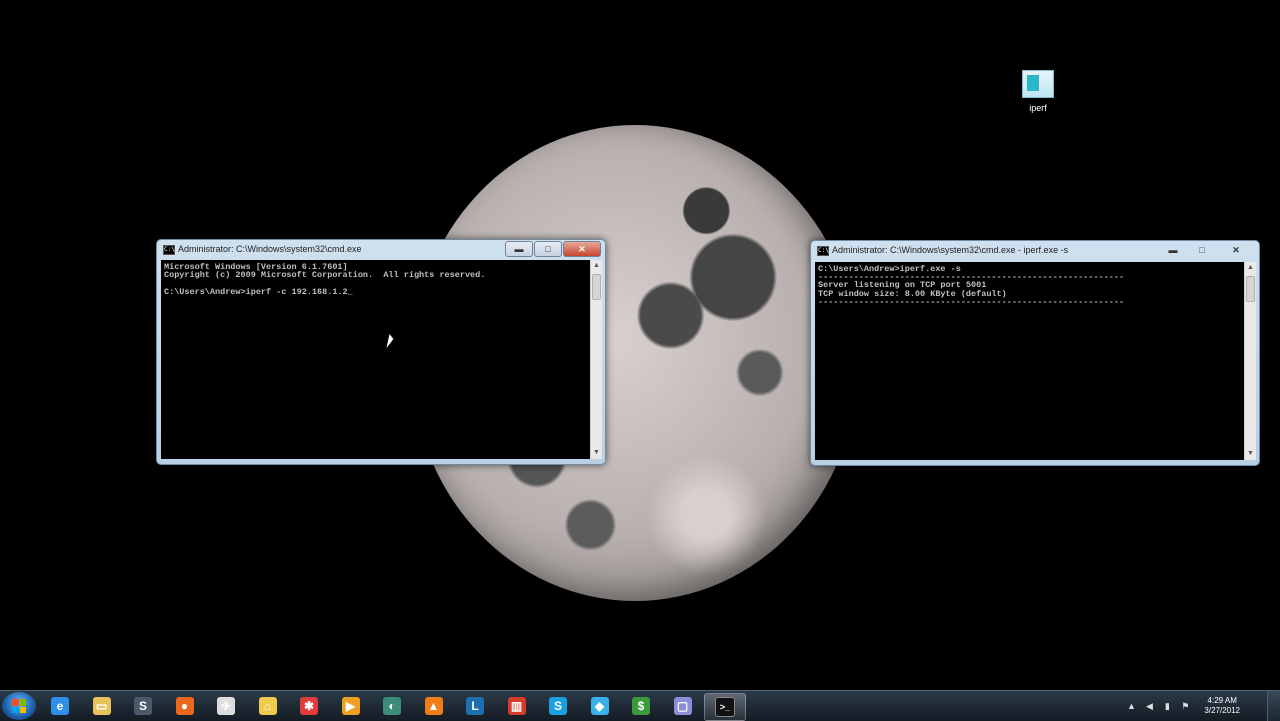  What do you see at coordinates (1149, 706) in the screenshot?
I see `speaker-icon: ◀` at bounding box center [1149, 706].